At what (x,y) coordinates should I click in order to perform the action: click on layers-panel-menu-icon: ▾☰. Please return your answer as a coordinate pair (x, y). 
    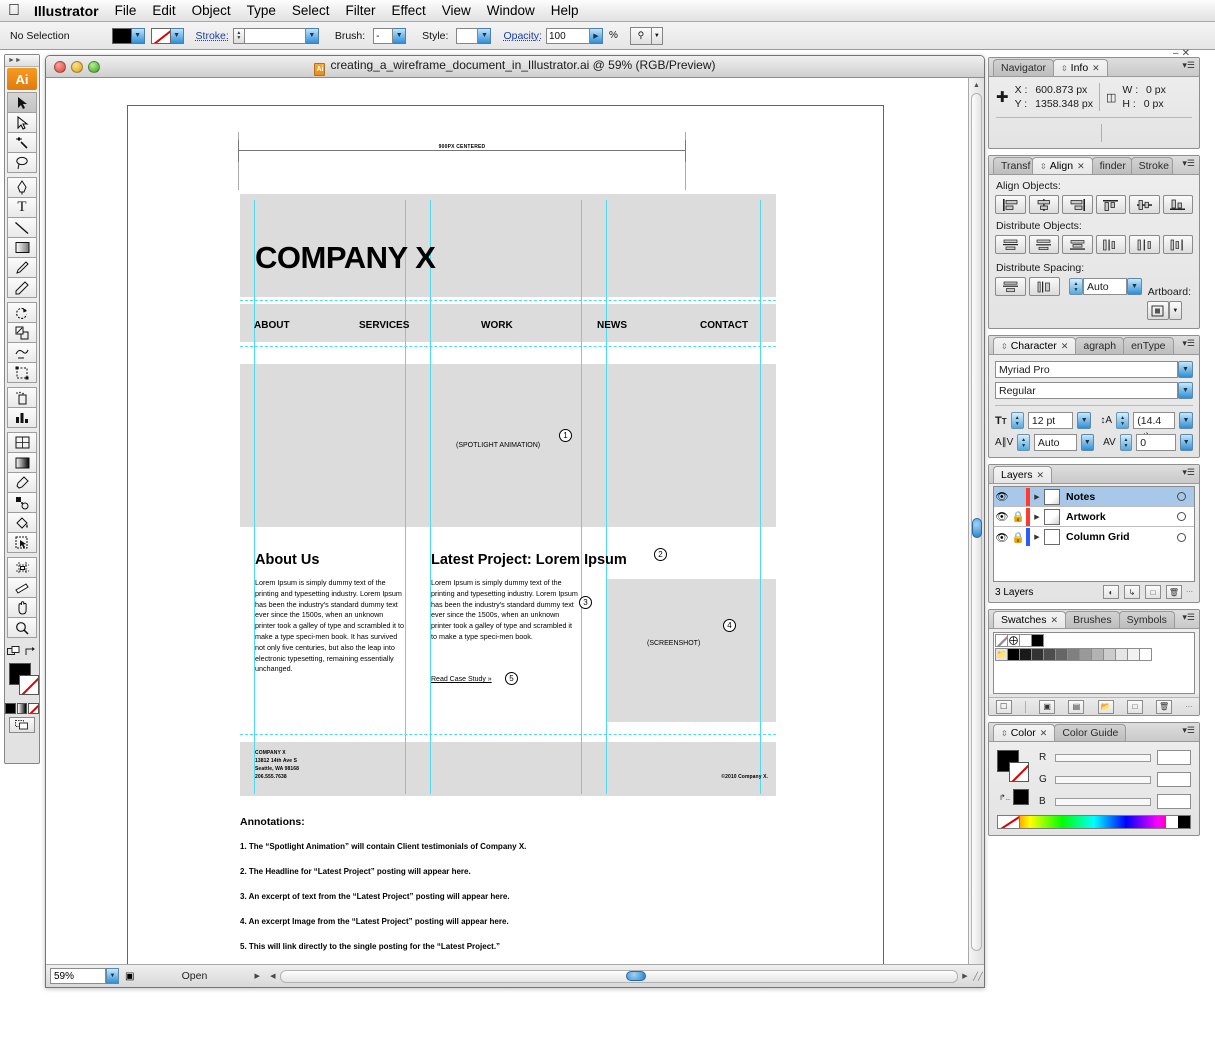
    Looking at the image, I should click on (1188, 472).